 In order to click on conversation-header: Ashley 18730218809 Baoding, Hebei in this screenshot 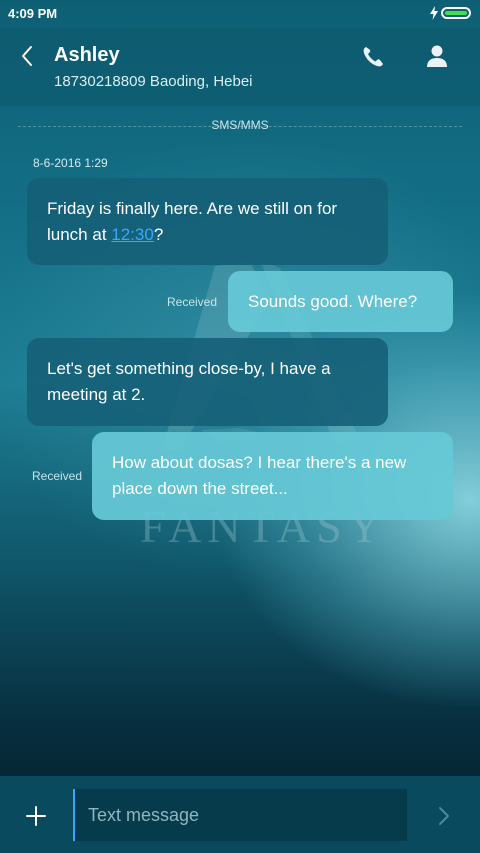, I will do `click(240, 67)`.